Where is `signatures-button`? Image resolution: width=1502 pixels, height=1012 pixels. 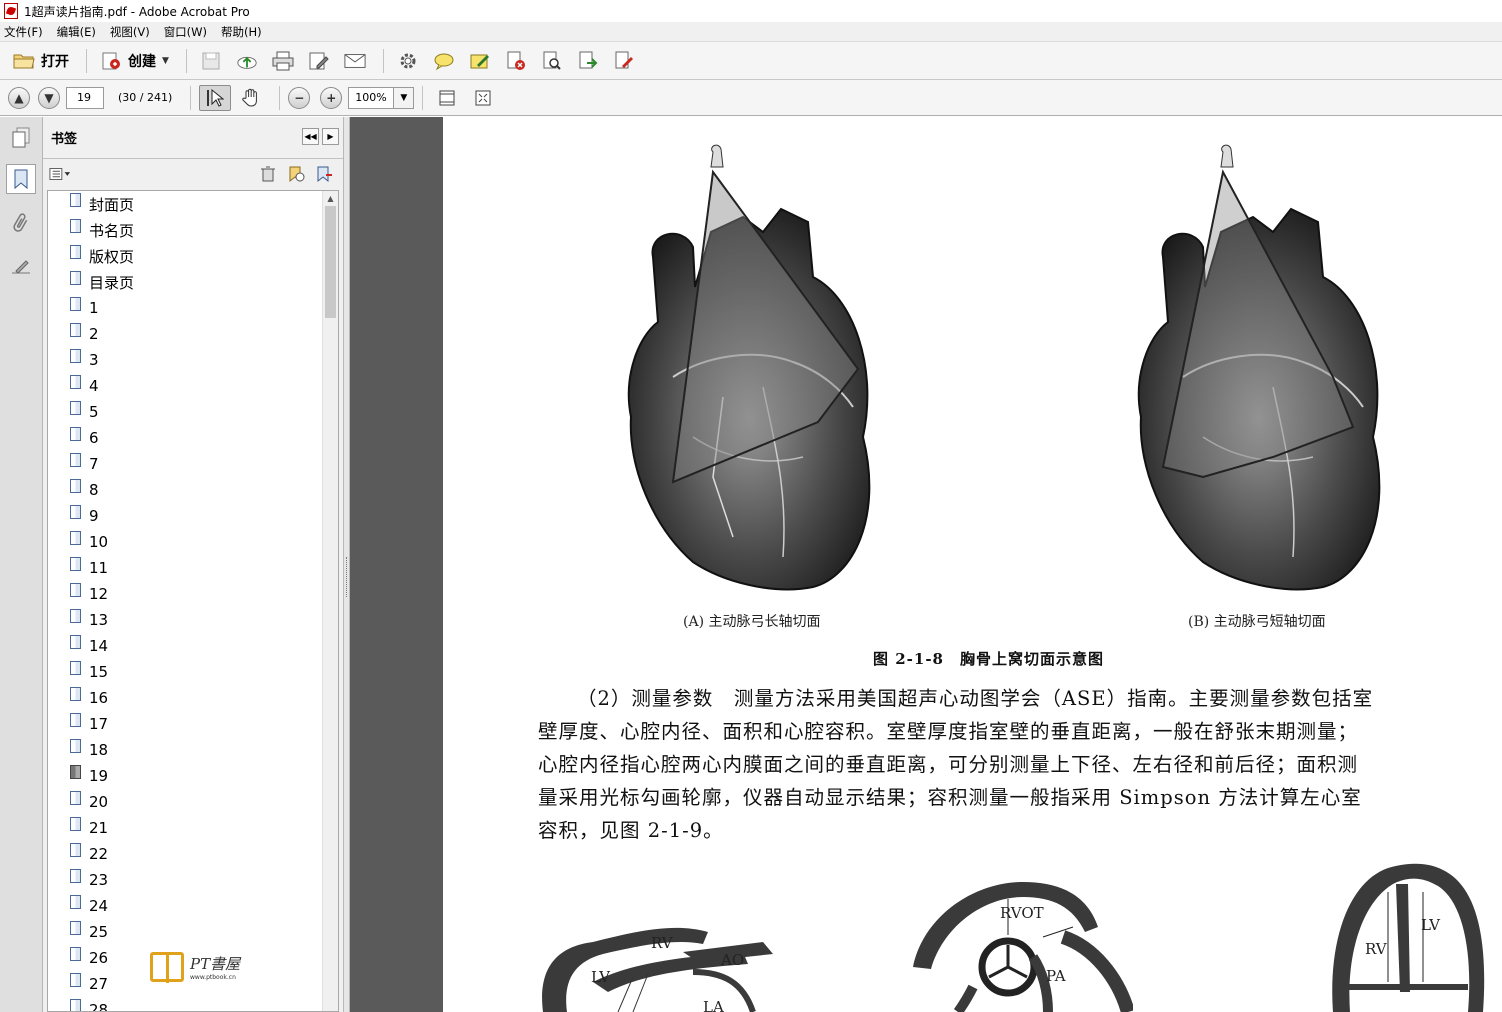 signatures-button is located at coordinates (21, 267).